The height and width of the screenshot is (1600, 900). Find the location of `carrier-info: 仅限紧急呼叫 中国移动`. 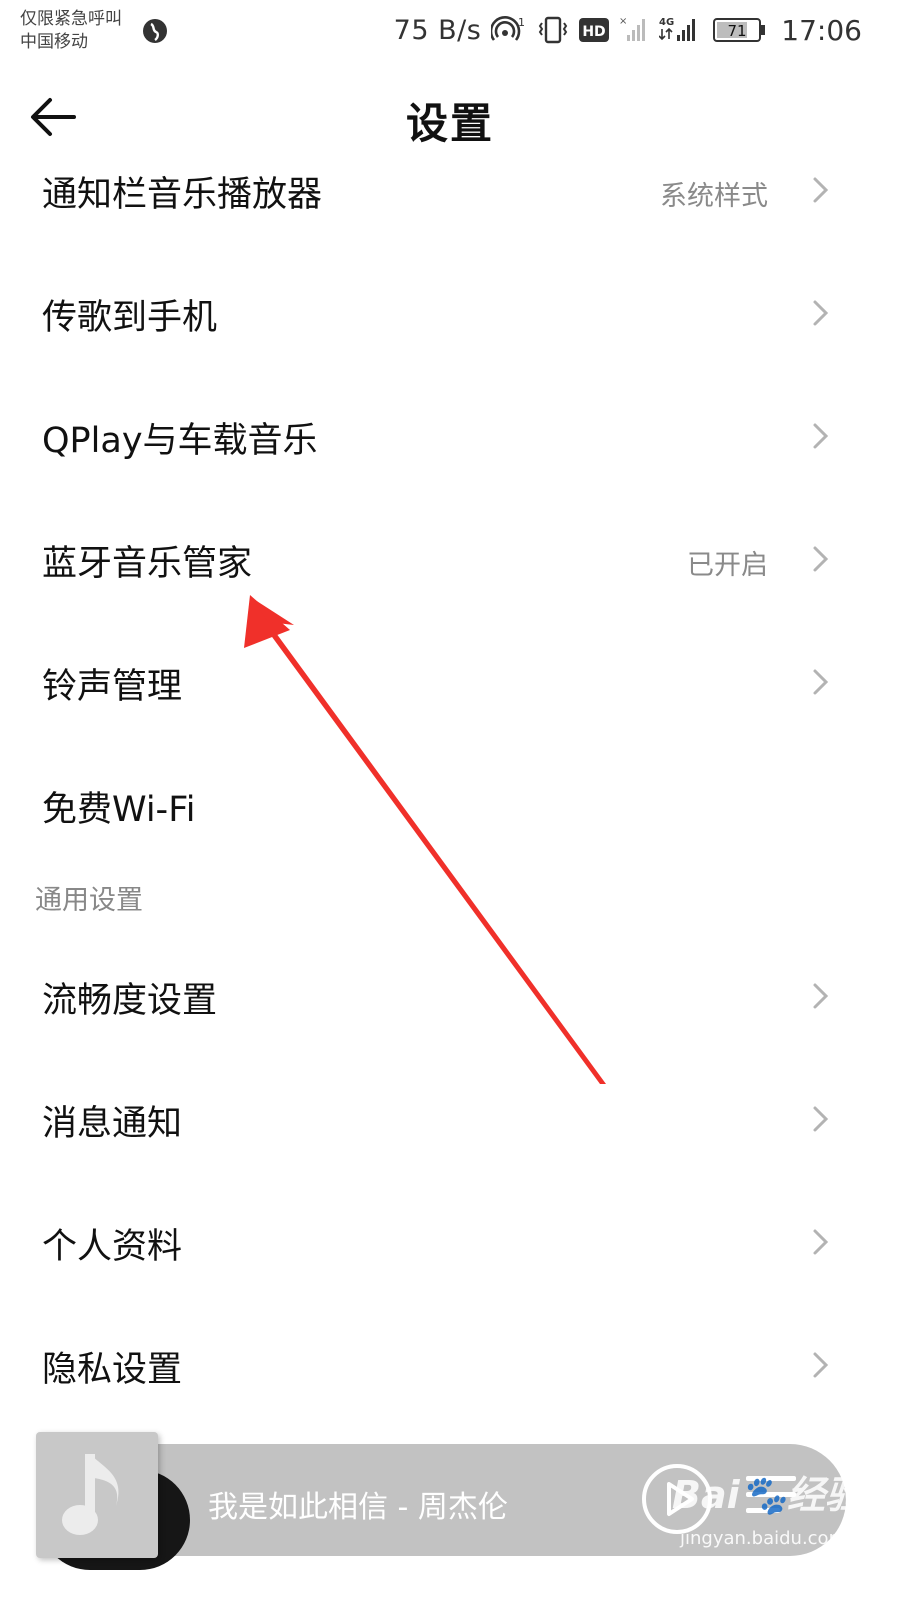

carrier-info: 仅限紧急呼叫 中国移动 is located at coordinates (71, 31).